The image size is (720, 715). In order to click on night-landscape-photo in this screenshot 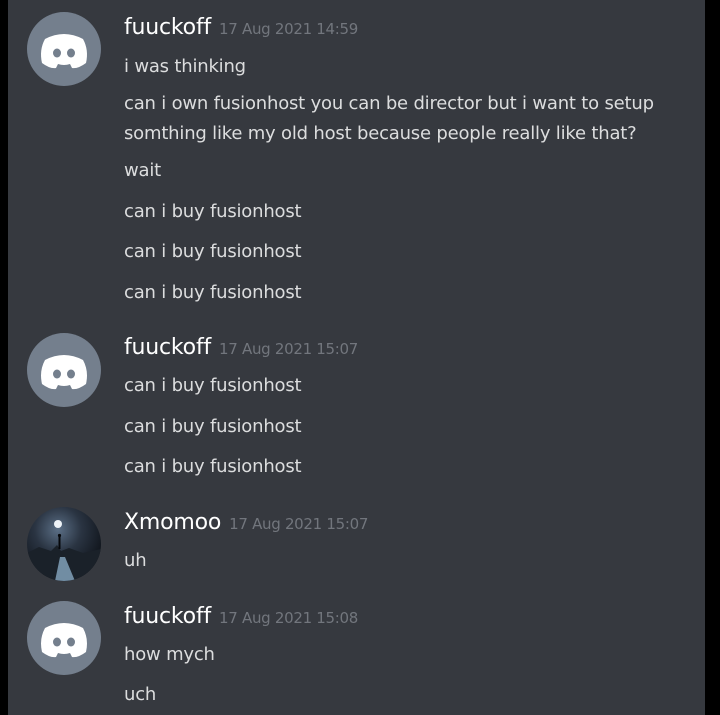, I will do `click(64, 544)`.